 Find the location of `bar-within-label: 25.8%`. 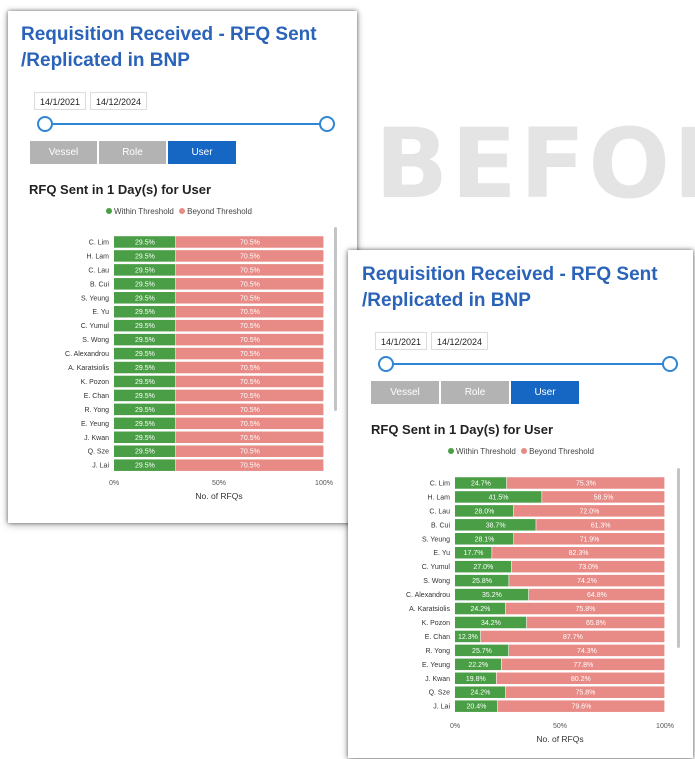

bar-within-label: 25.8% is located at coordinates (482, 581).